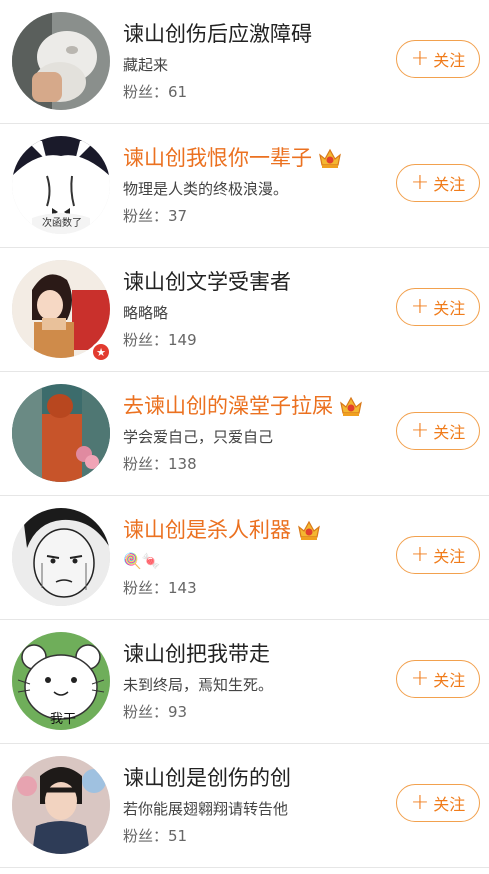  What do you see at coordinates (207, 530) in the screenshot?
I see `user-name: 谏山创是杀人利器` at bounding box center [207, 530].